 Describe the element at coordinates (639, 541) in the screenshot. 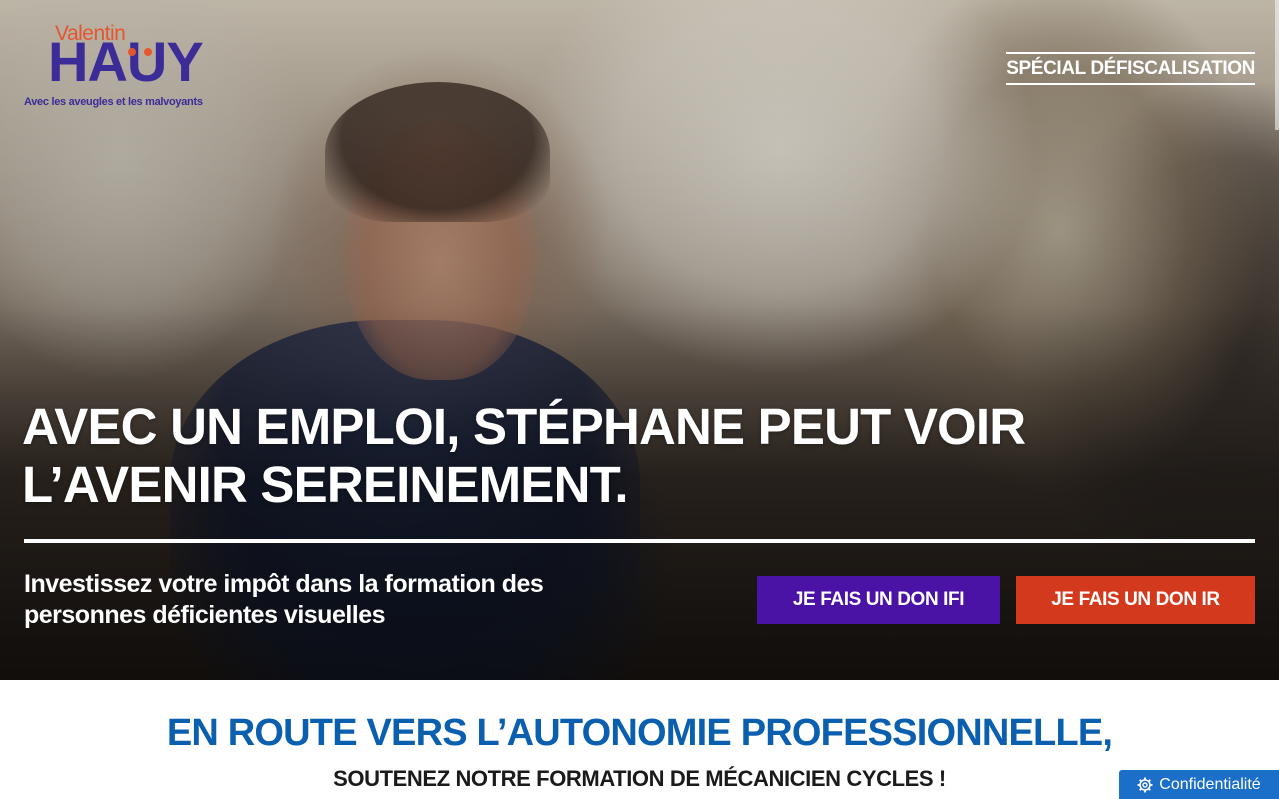

I see `hero-divider` at that location.